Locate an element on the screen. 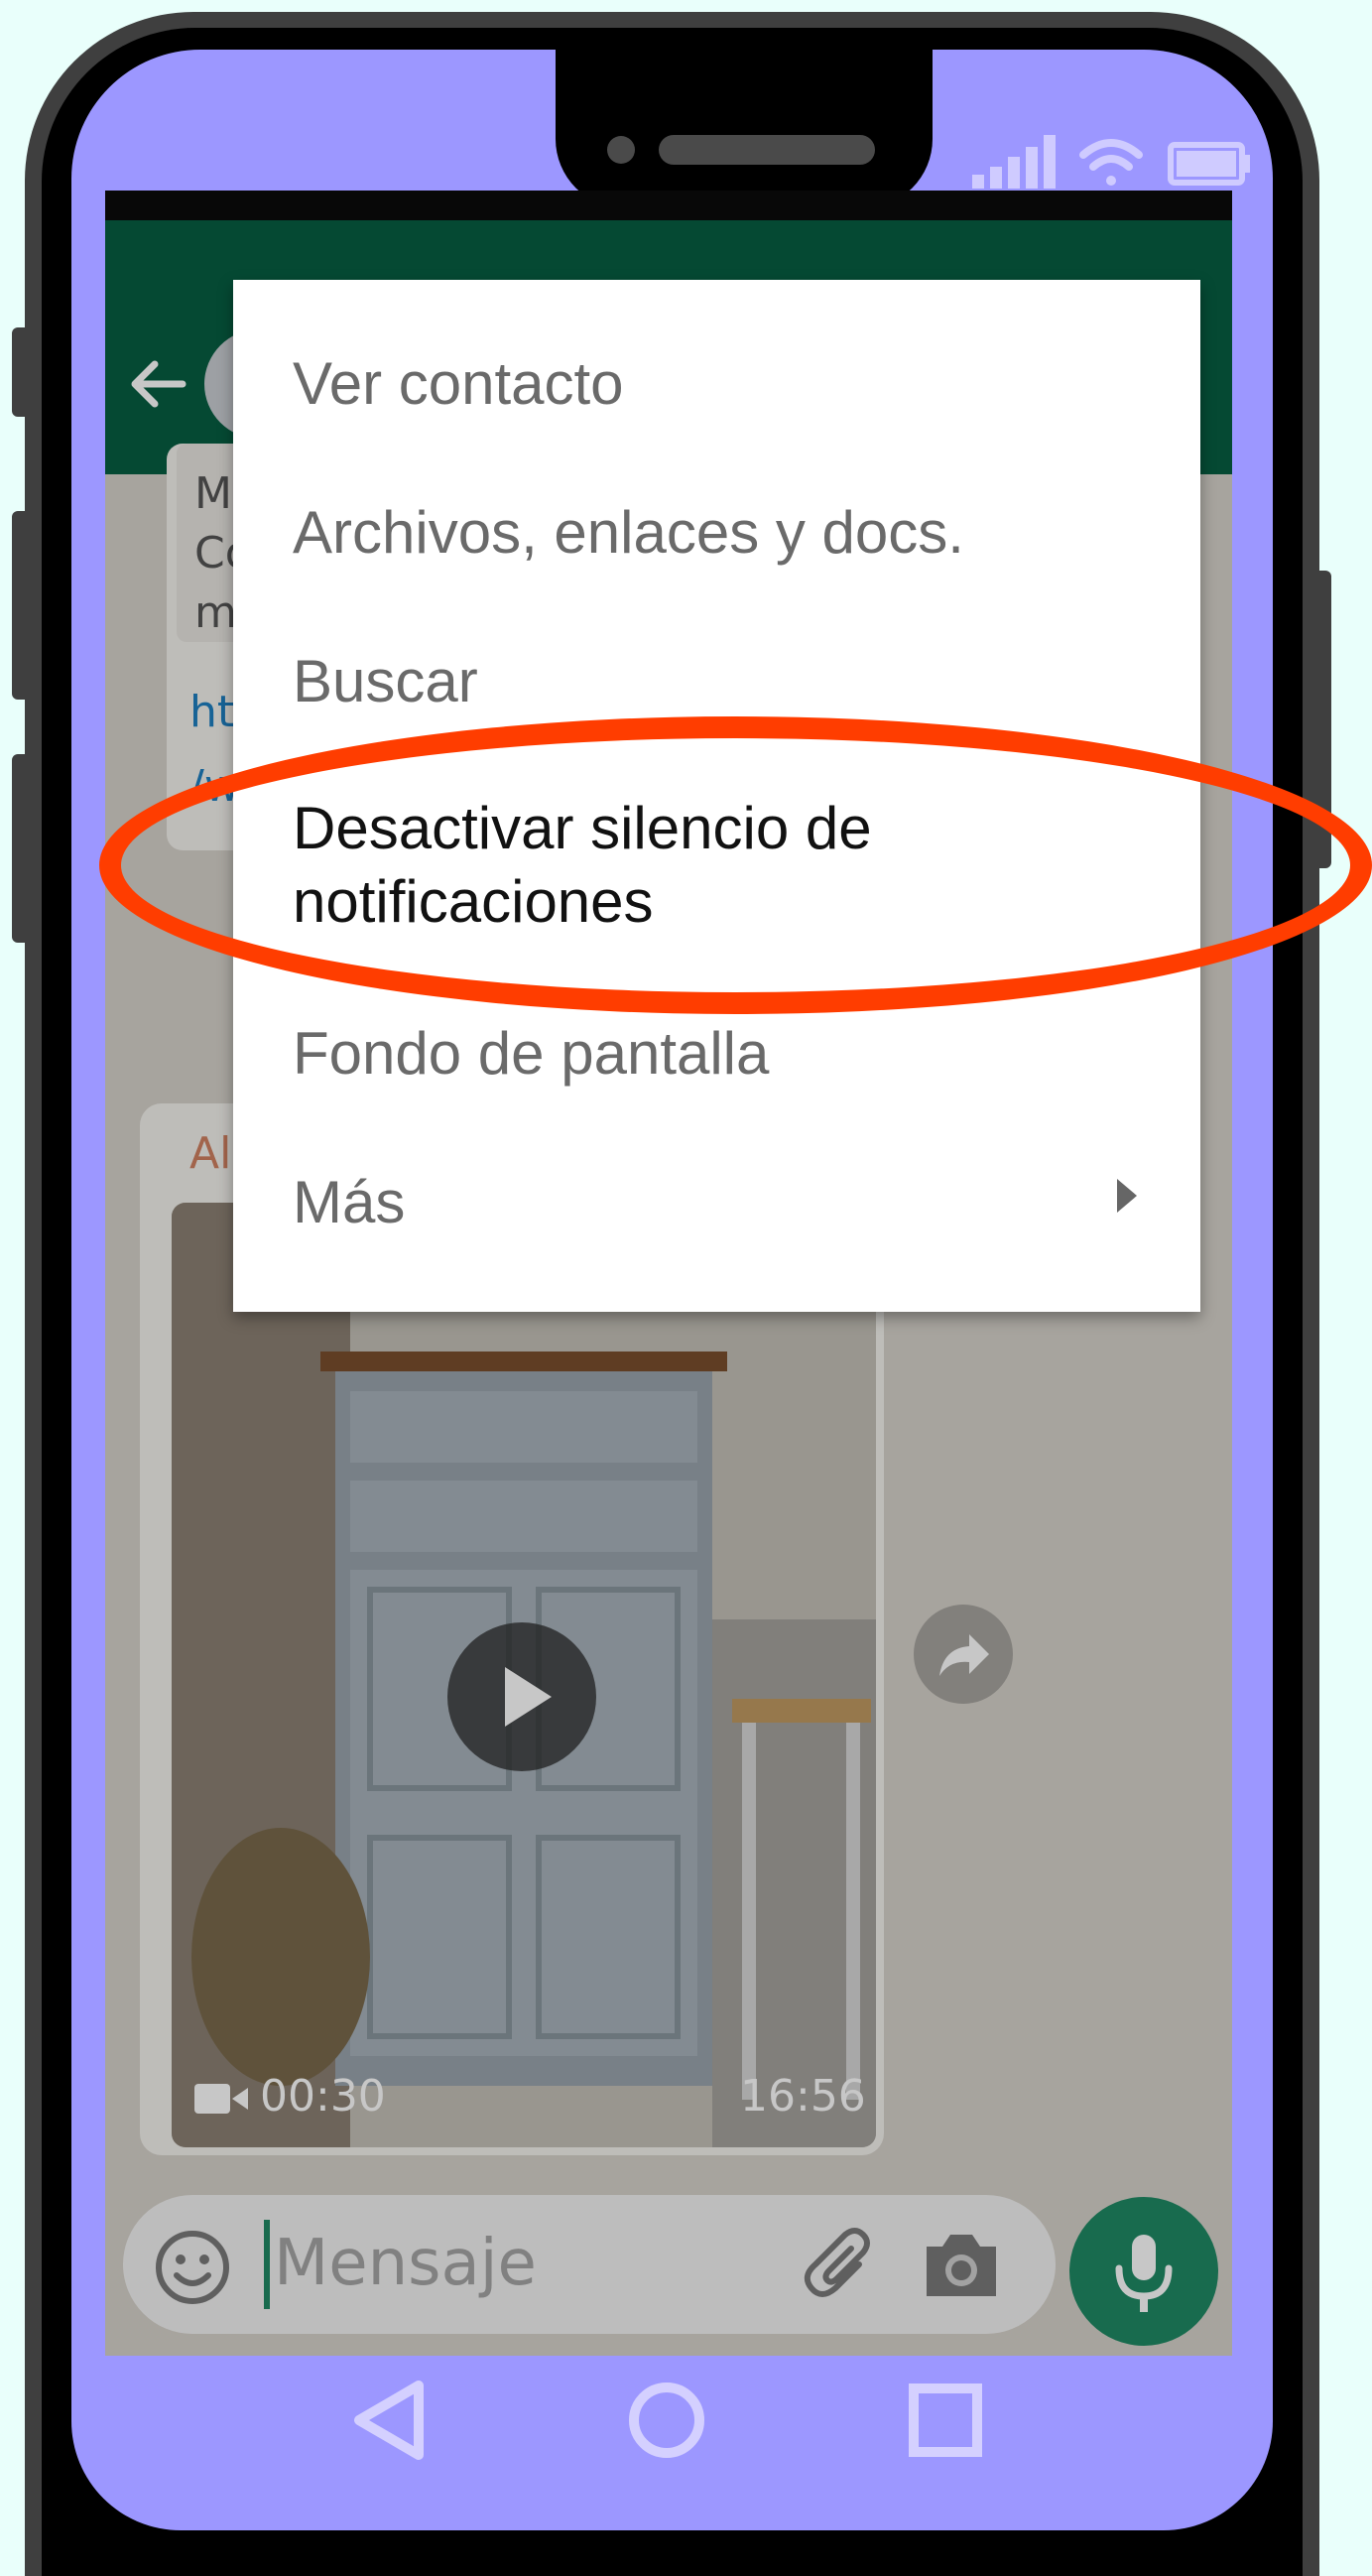  status-bar is located at coordinates (1111, 162).